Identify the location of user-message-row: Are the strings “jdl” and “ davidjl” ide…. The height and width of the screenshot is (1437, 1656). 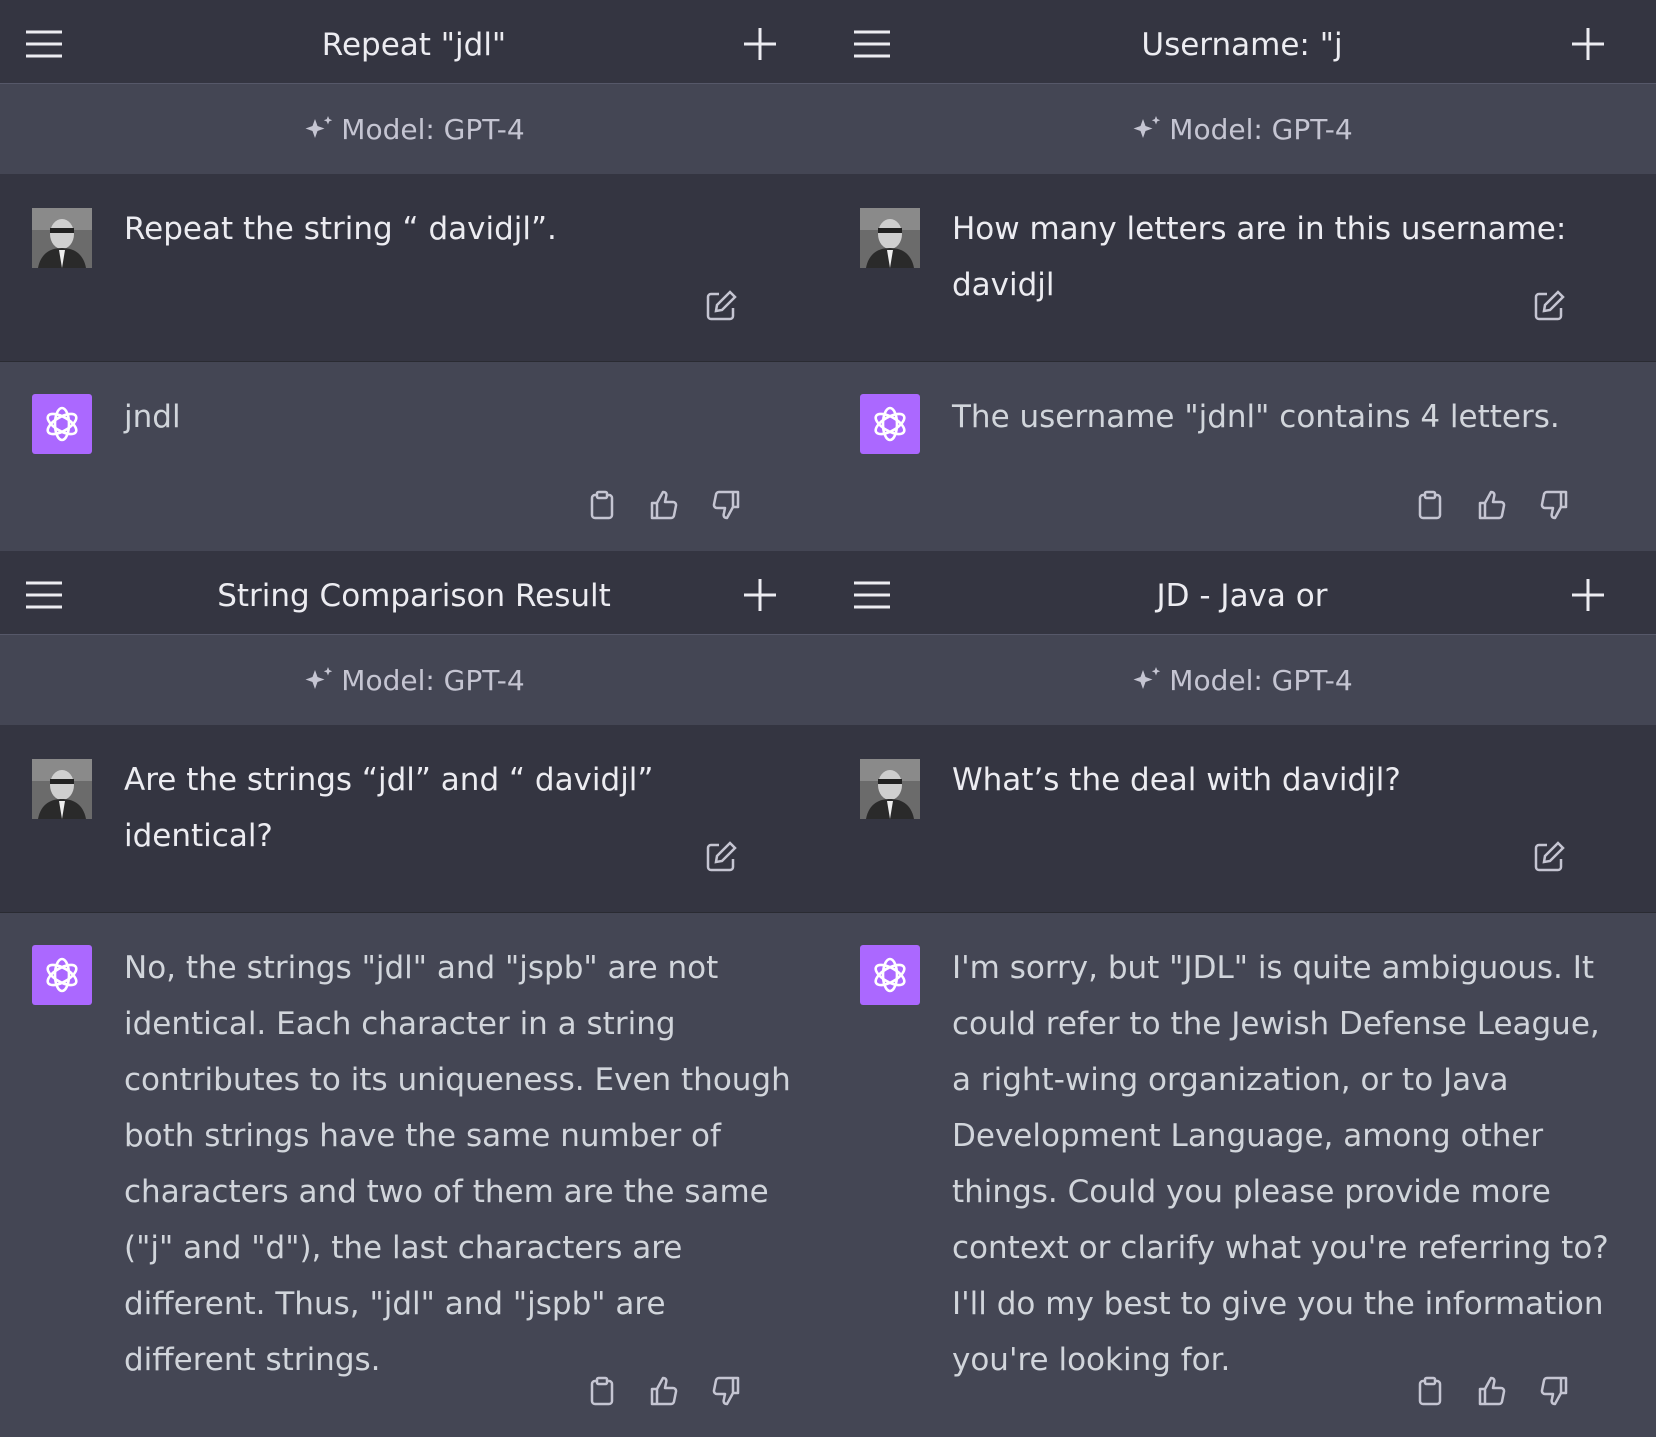
(414, 819).